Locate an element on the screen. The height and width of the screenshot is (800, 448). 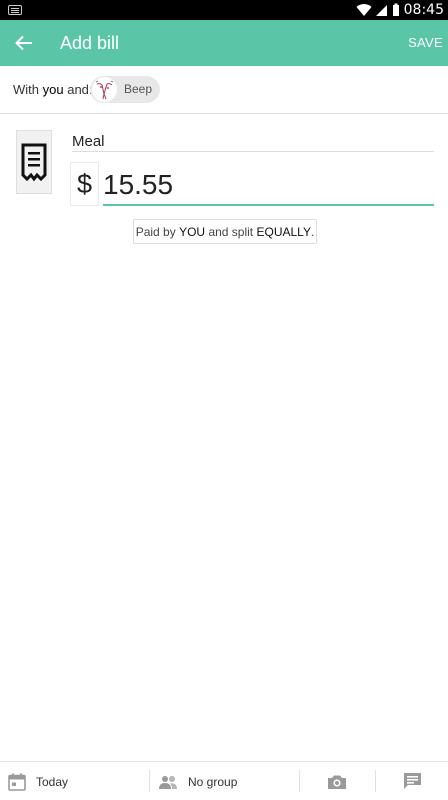
keyboard-icon is located at coordinates (15, 10).